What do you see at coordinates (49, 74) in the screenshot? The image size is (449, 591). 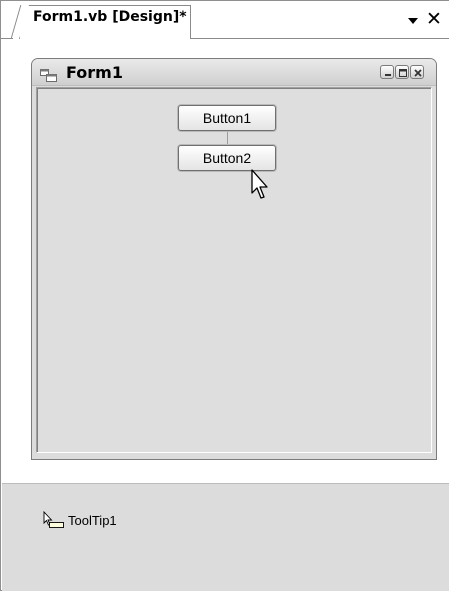 I see `form-window-icon` at bounding box center [49, 74].